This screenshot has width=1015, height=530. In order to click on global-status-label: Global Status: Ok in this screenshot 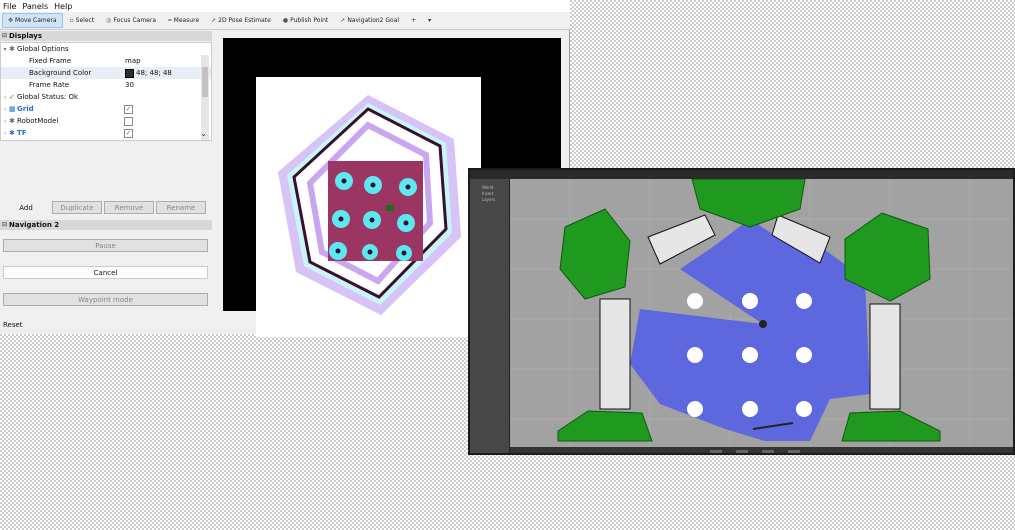, I will do `click(48, 97)`.